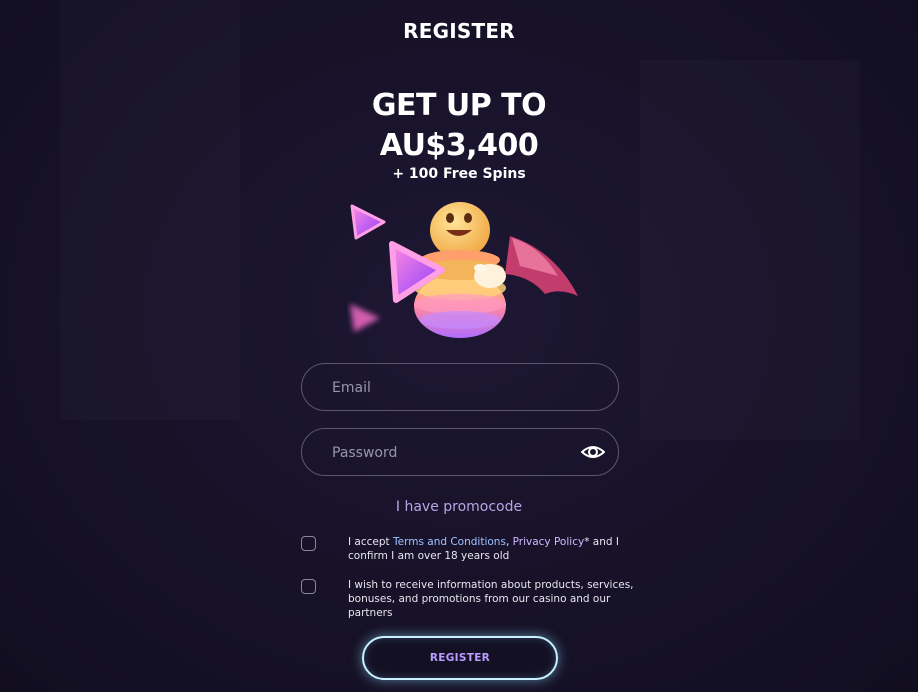 Image resolution: width=918 pixels, height=692 pixels. What do you see at coordinates (460, 658) in the screenshot?
I see `register-button: REGISTER` at bounding box center [460, 658].